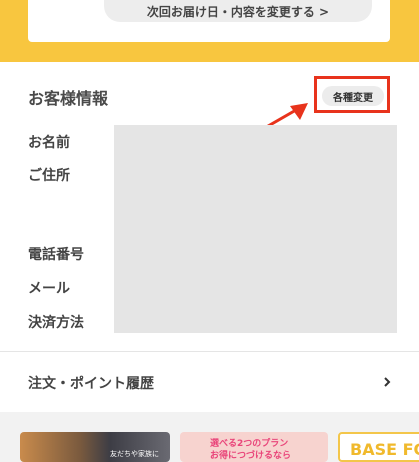 The height and width of the screenshot is (462, 419). I want to click on banner-plan-text: 選べる2つのプラン お得につづけるなら, so click(250, 450).